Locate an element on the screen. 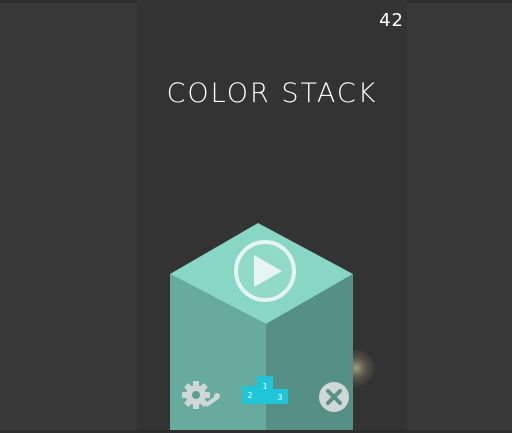 Image resolution: width=512 pixels, height=433 pixels. close-icon is located at coordinates (334, 397).